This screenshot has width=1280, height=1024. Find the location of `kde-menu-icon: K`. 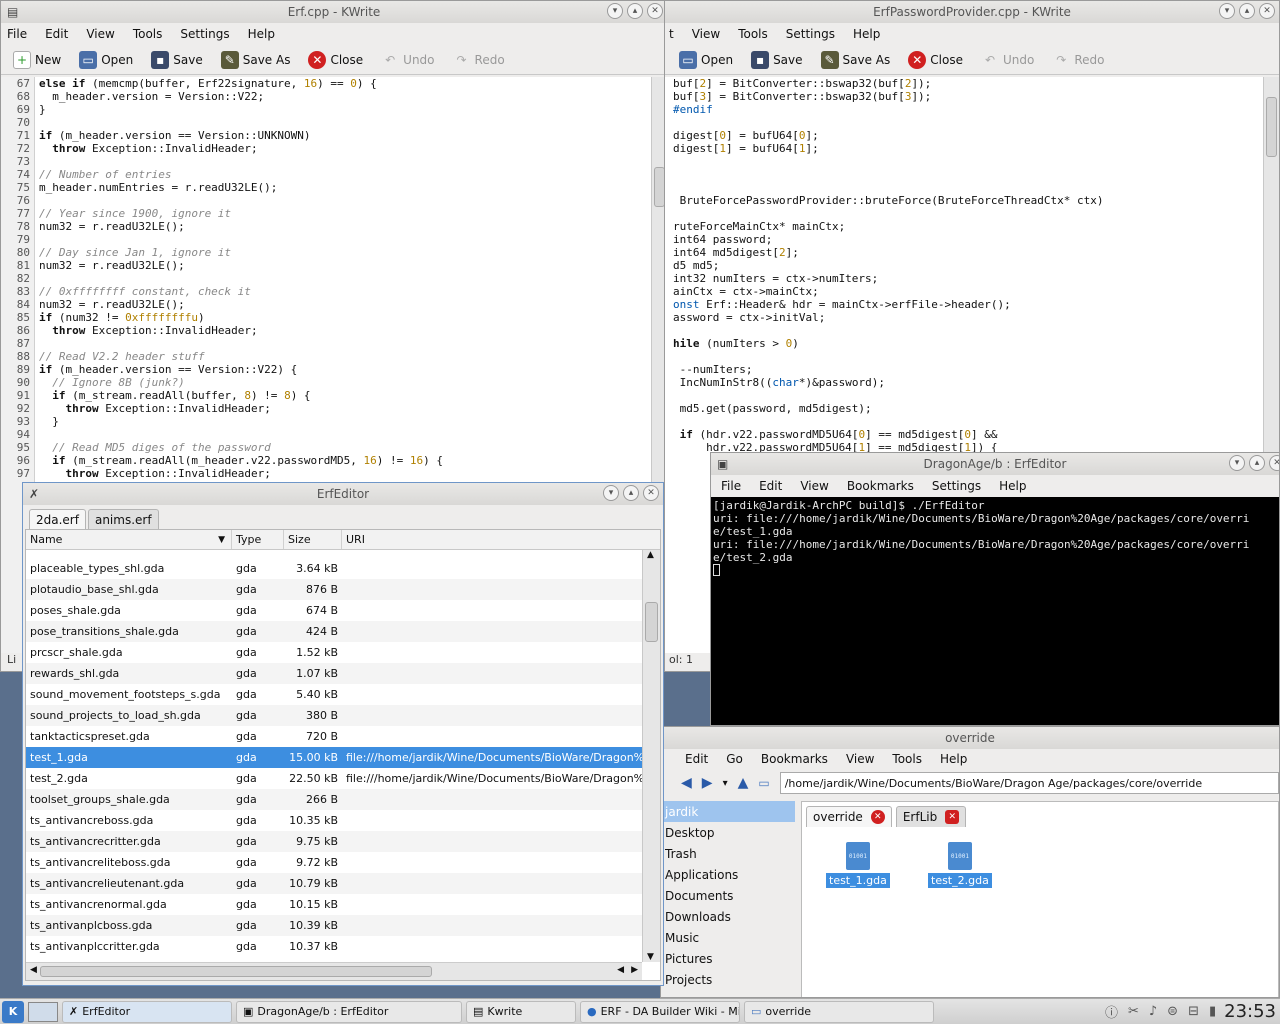

kde-menu-icon: K is located at coordinates (13, 1011).